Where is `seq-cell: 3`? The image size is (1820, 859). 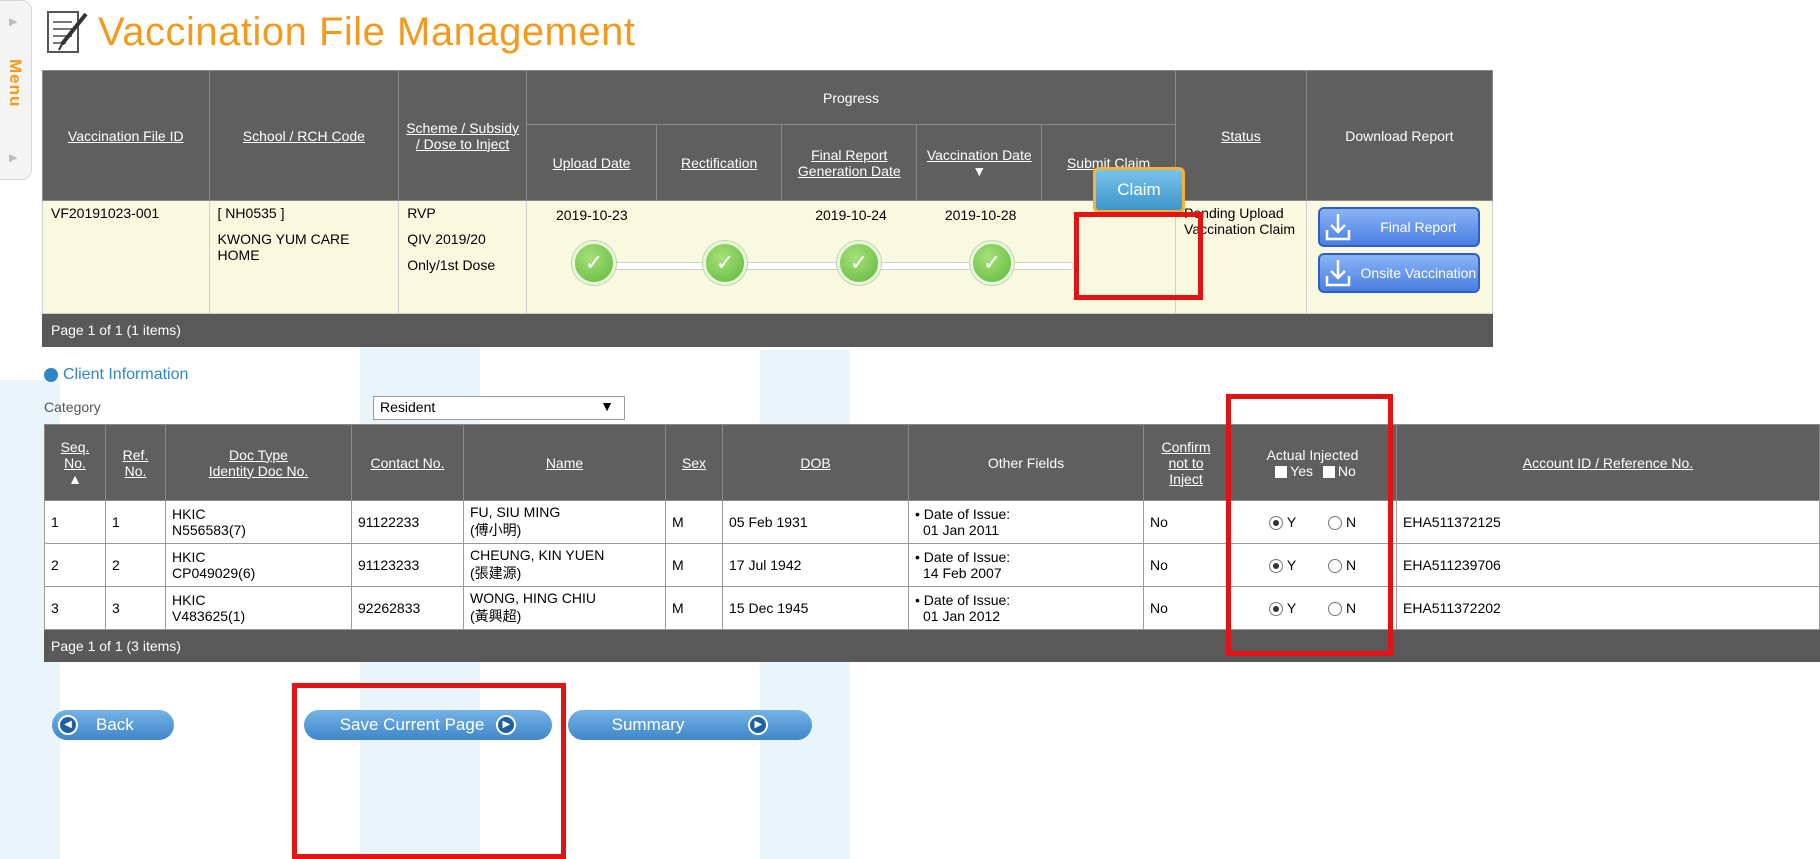 seq-cell: 3 is located at coordinates (75, 608).